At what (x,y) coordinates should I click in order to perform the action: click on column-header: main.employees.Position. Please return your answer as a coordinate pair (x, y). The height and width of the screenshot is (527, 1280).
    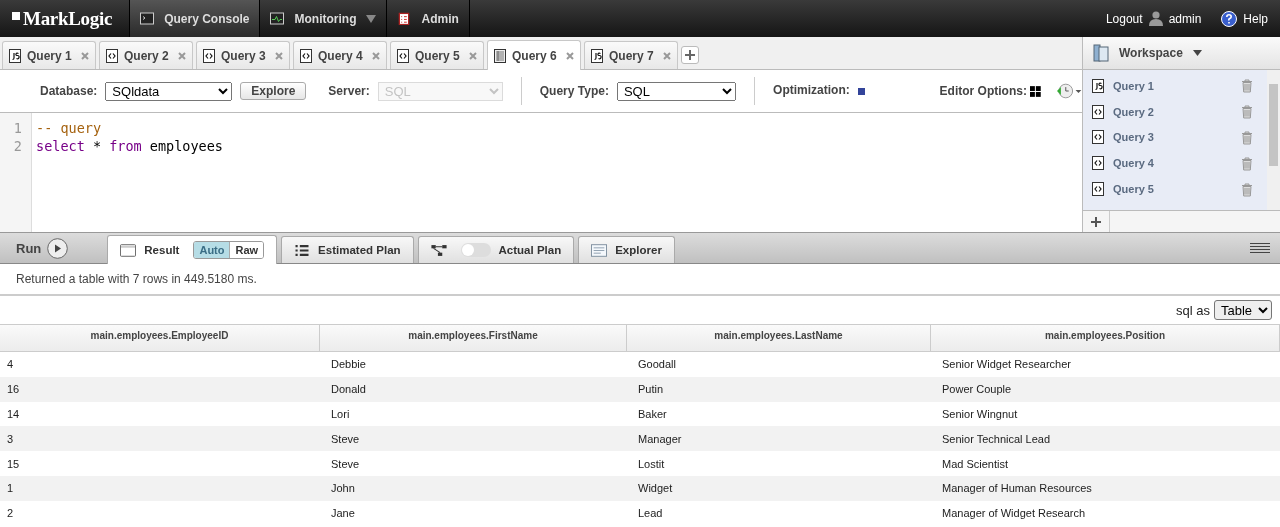
    Looking at the image, I should click on (1105, 338).